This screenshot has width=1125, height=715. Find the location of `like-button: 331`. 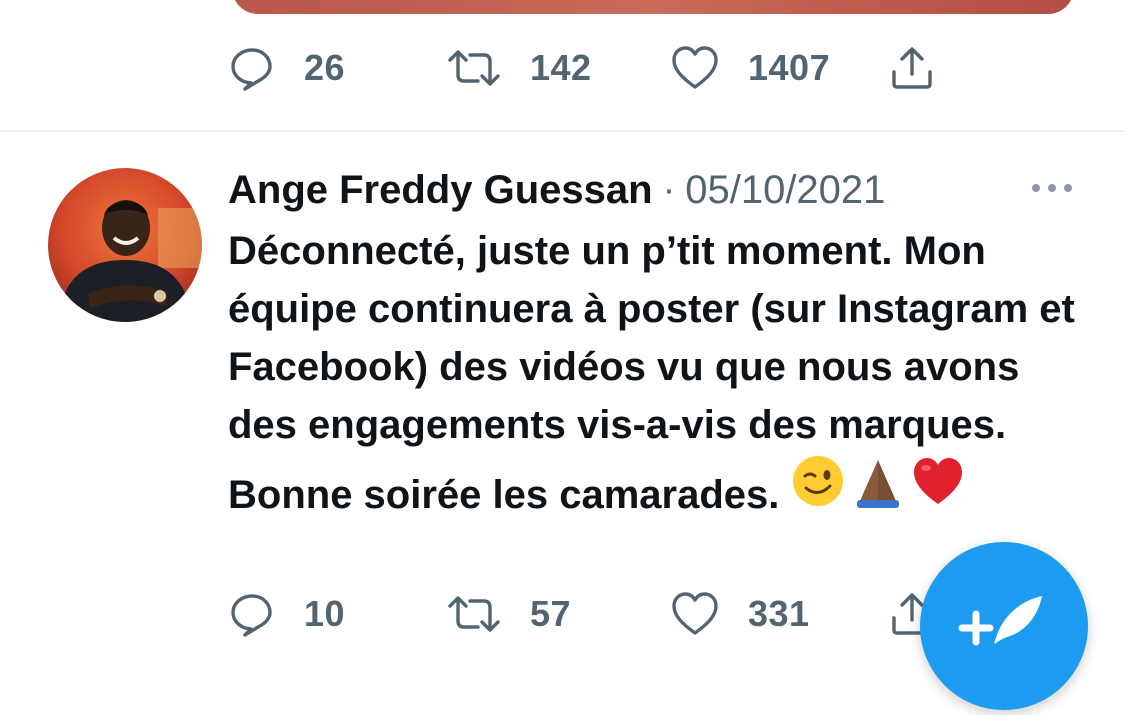

like-button: 331 is located at coordinates (740, 614).